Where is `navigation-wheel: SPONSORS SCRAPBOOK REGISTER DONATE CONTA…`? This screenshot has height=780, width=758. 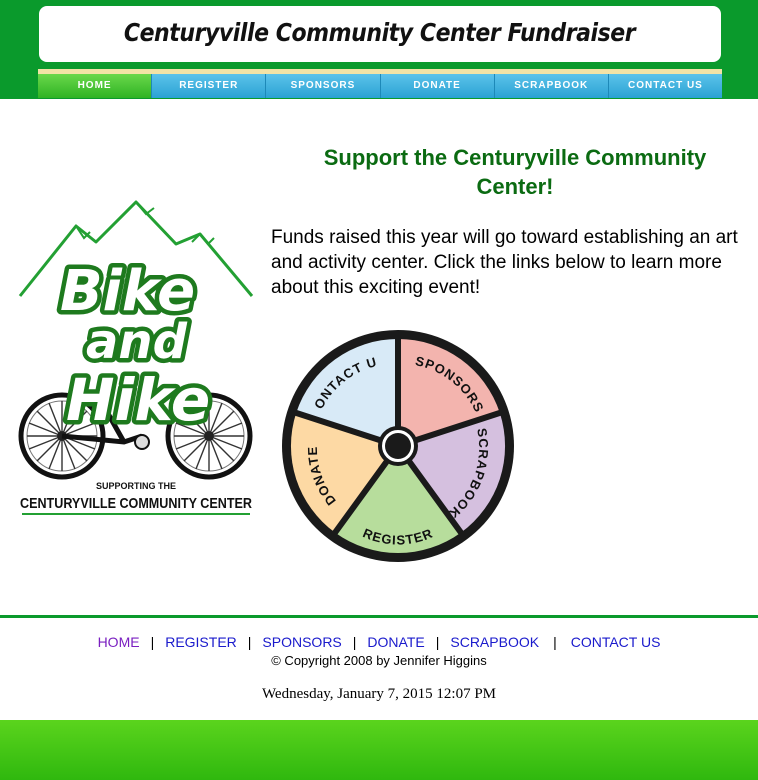
navigation-wheel: SPONSORS SCRAPBOOK REGISTER DONATE CONTA… is located at coordinates (397, 445).